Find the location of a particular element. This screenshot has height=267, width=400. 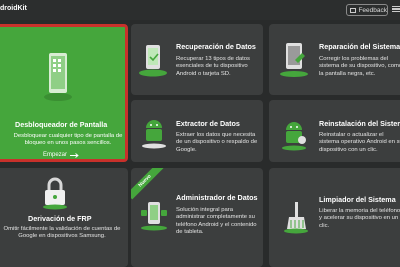

android-extract-icon is located at coordinates (154, 135).